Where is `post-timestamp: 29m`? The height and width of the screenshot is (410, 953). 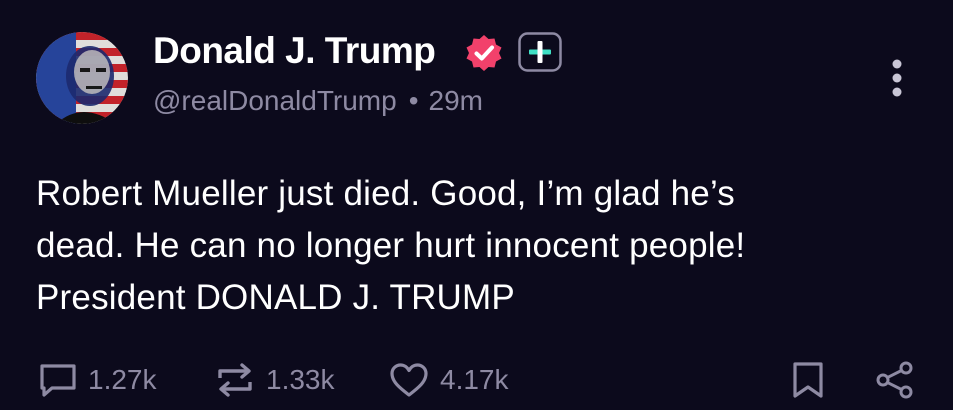
post-timestamp: 29m is located at coordinates (456, 100).